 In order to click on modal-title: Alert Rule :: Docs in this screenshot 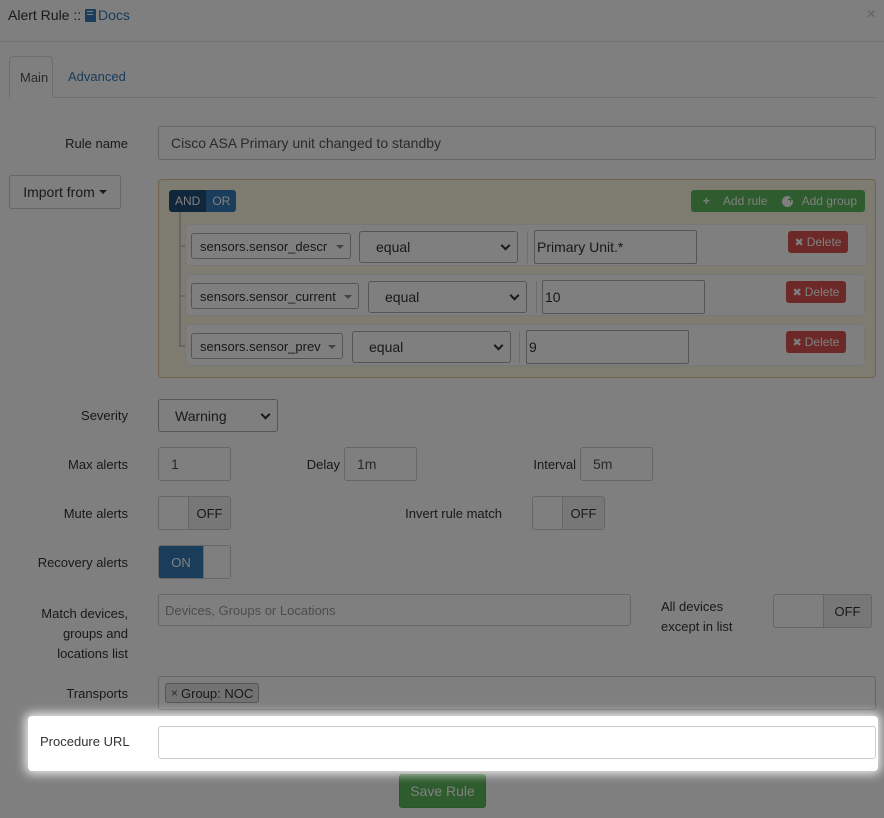, I will do `click(69, 15)`.